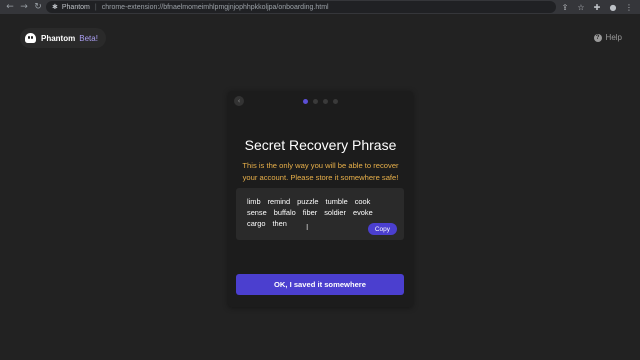  I want to click on phrase-word: soldier, so click(335, 212).